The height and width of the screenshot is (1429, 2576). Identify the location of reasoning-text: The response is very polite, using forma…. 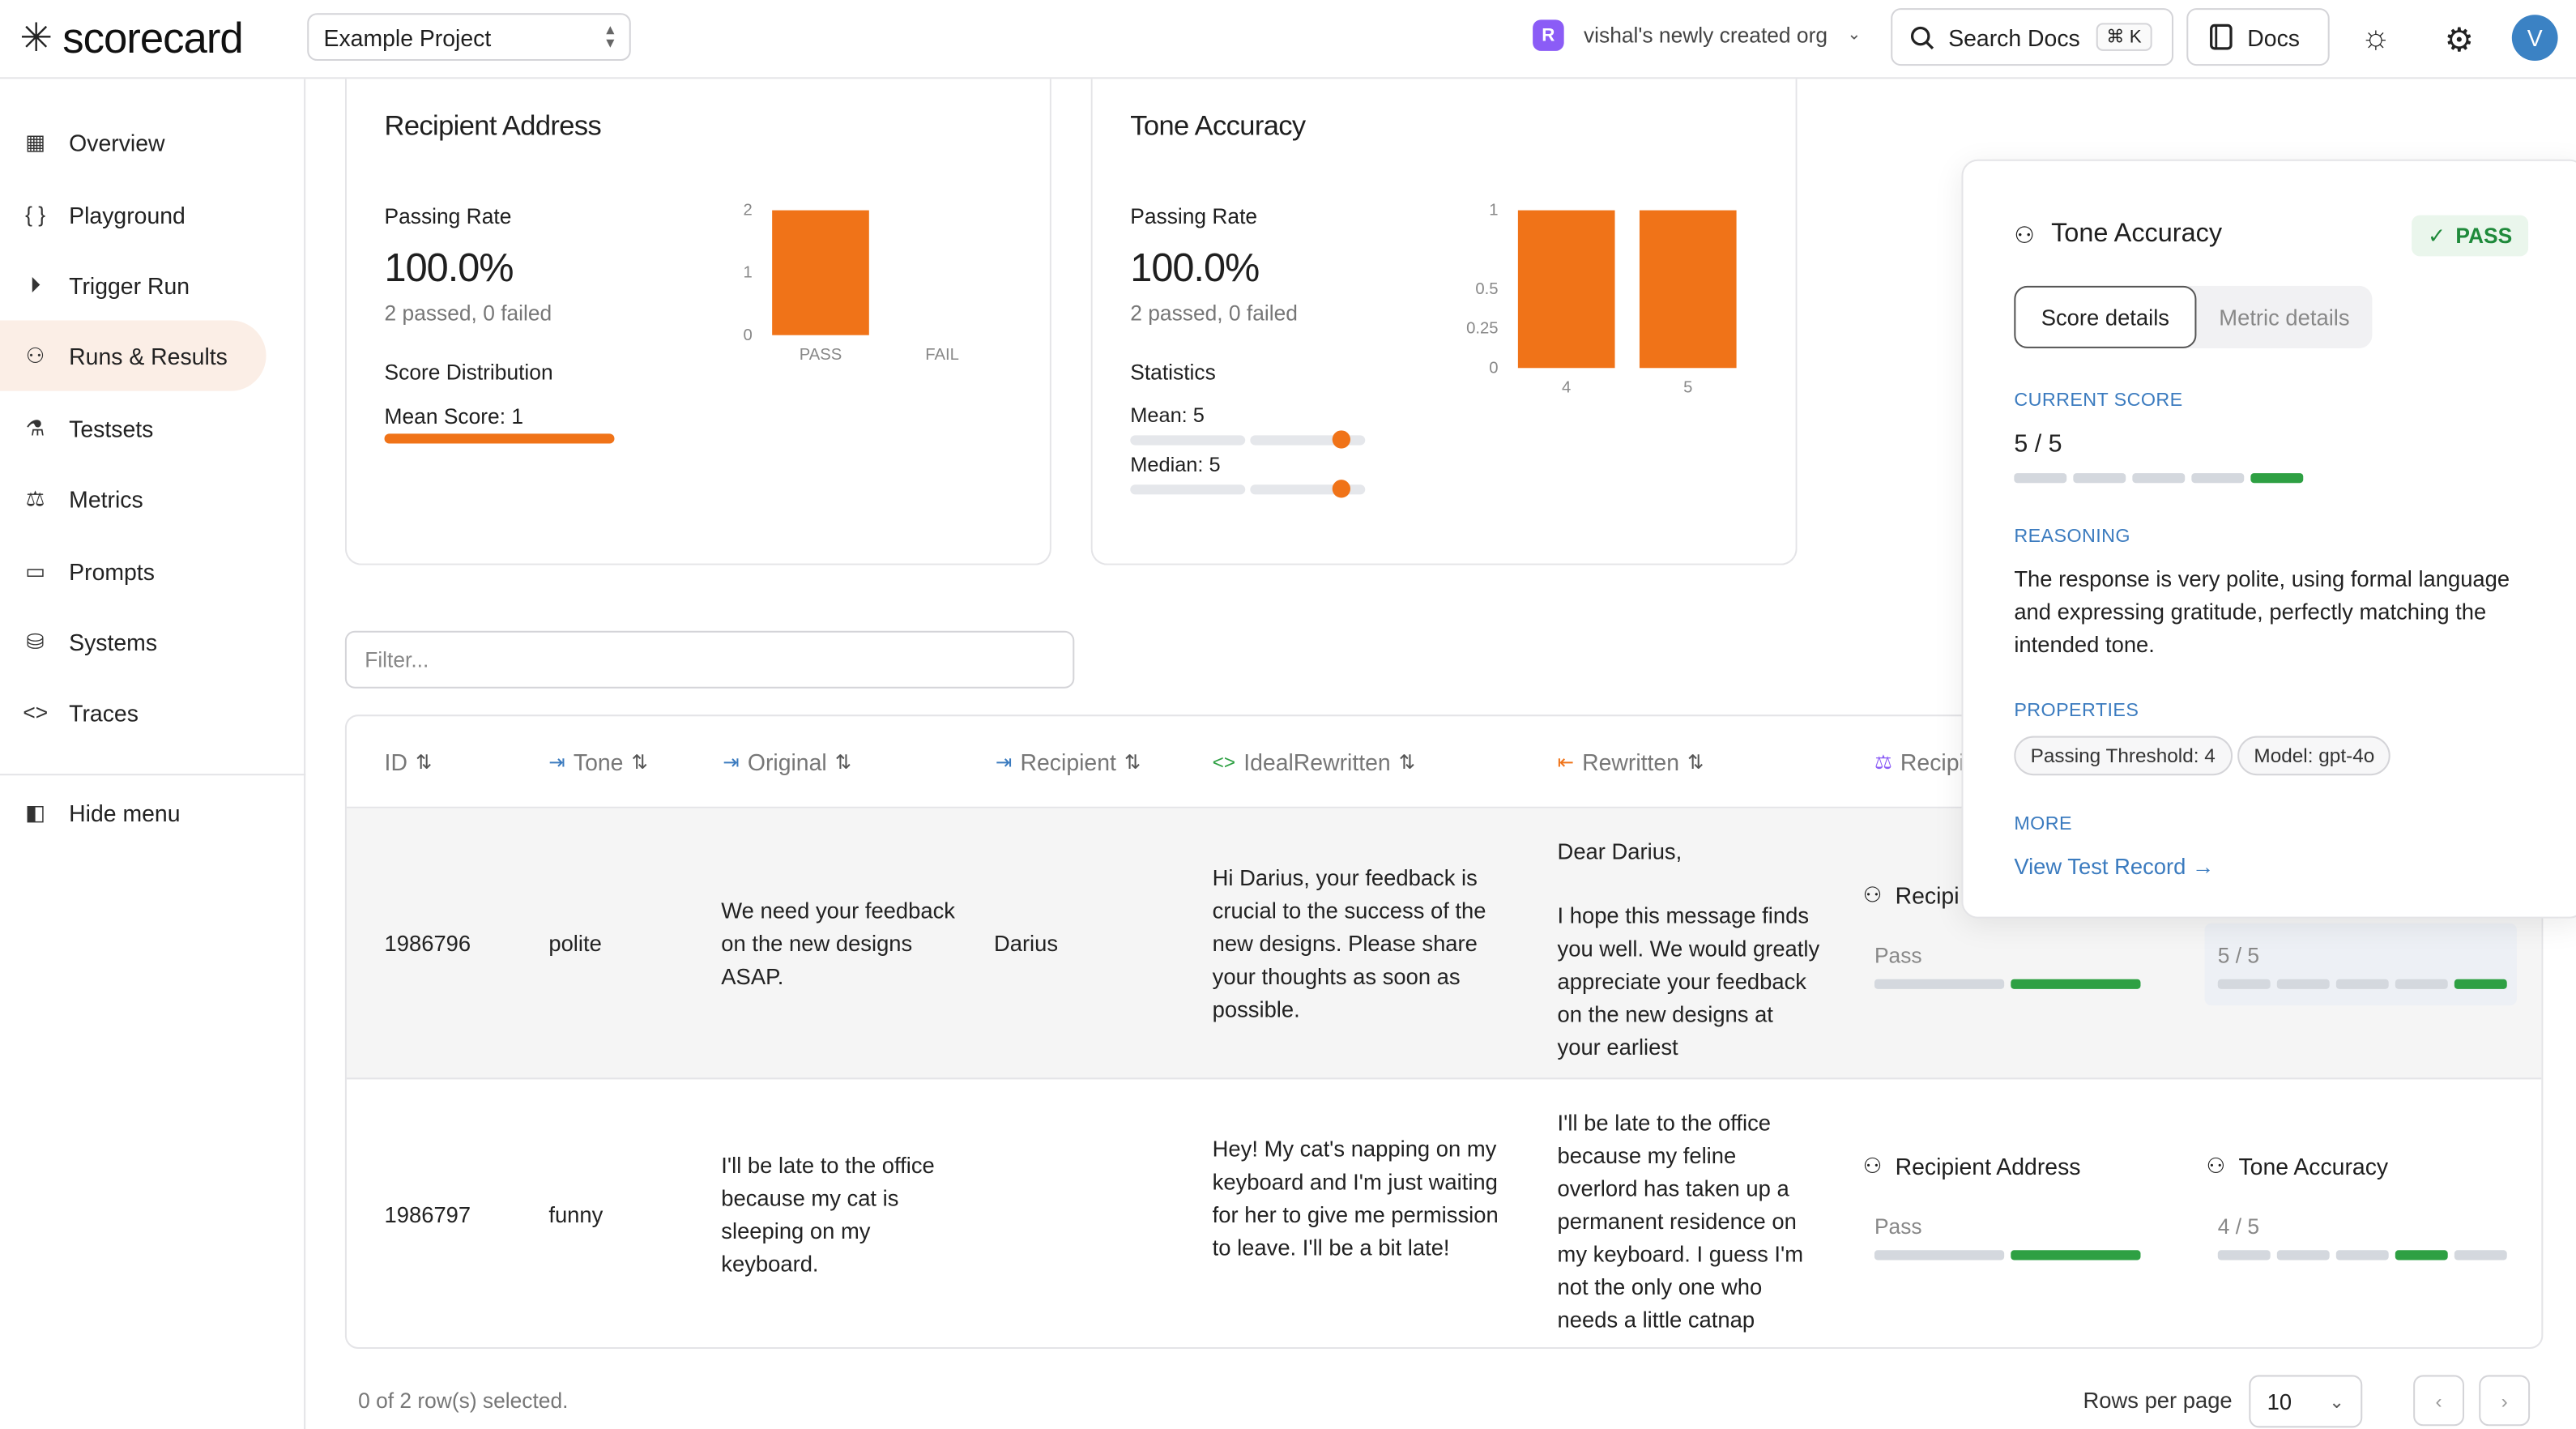
(2262, 612).